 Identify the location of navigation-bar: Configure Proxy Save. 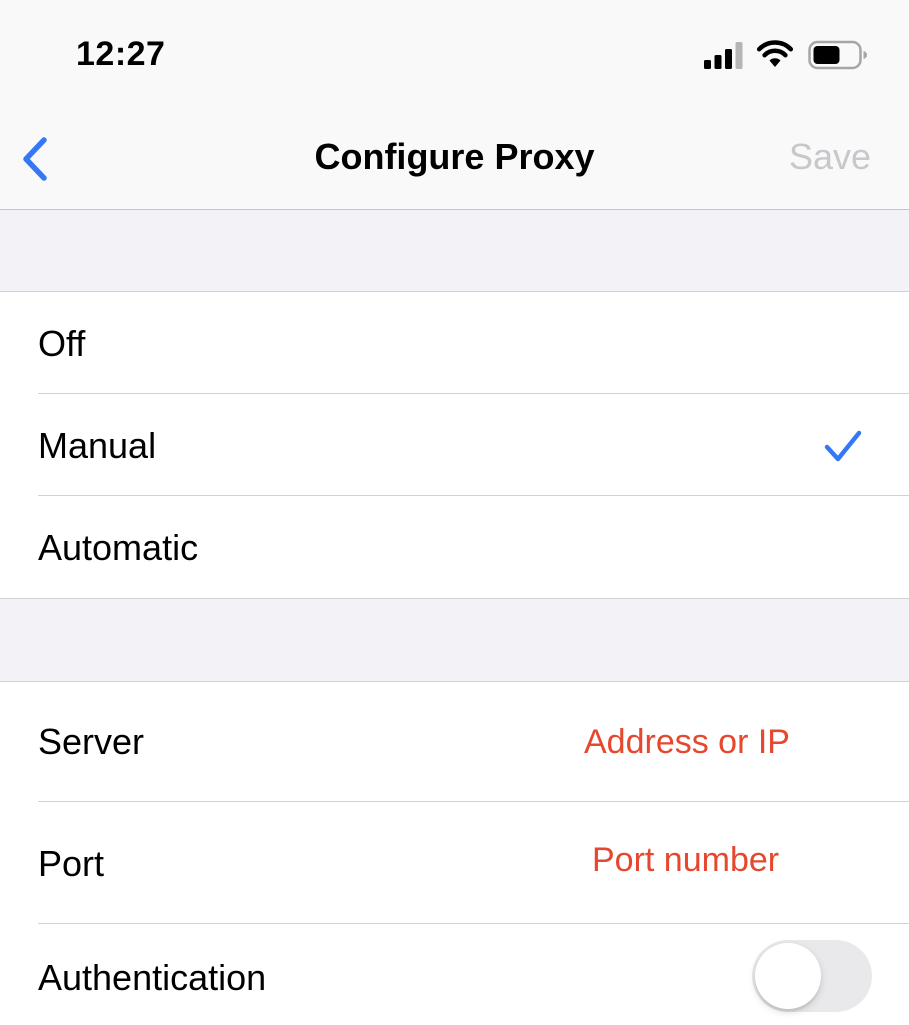
(454, 155).